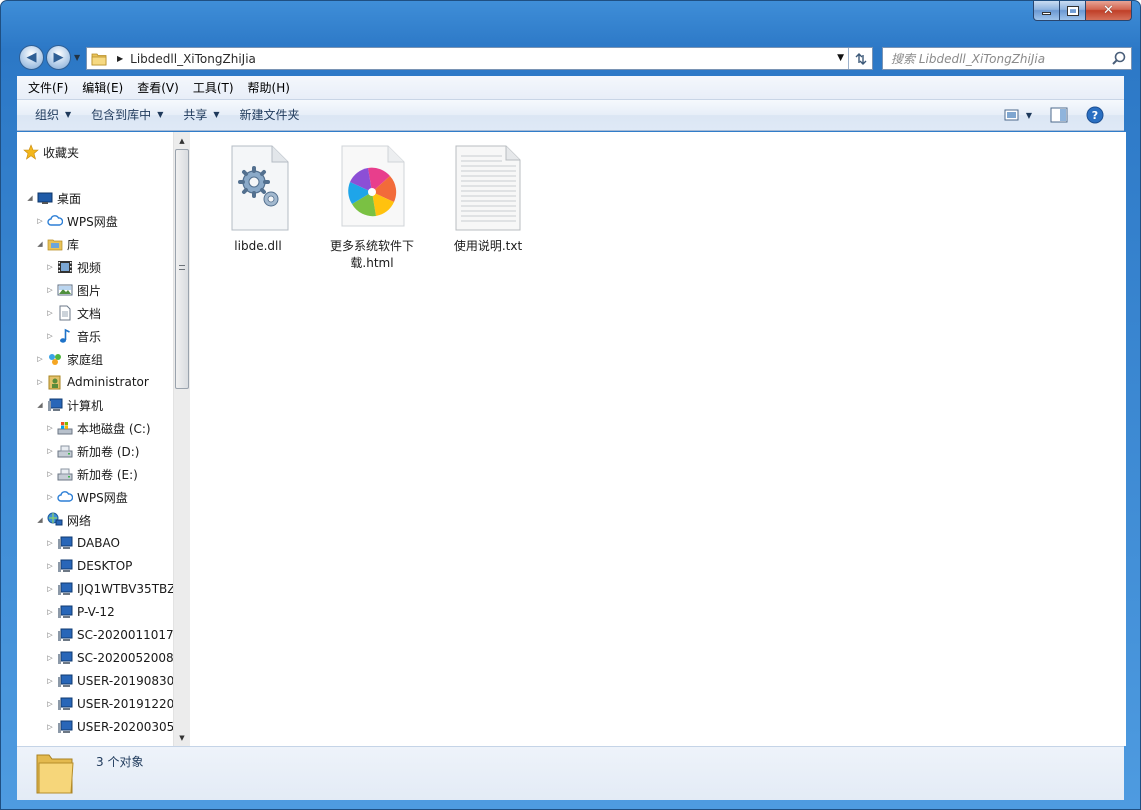 Image resolution: width=1141 pixels, height=810 pixels. What do you see at coordinates (109, 727) in the screenshot?
I see `nav-network-host: ▷ USER-20200305I` at bounding box center [109, 727].